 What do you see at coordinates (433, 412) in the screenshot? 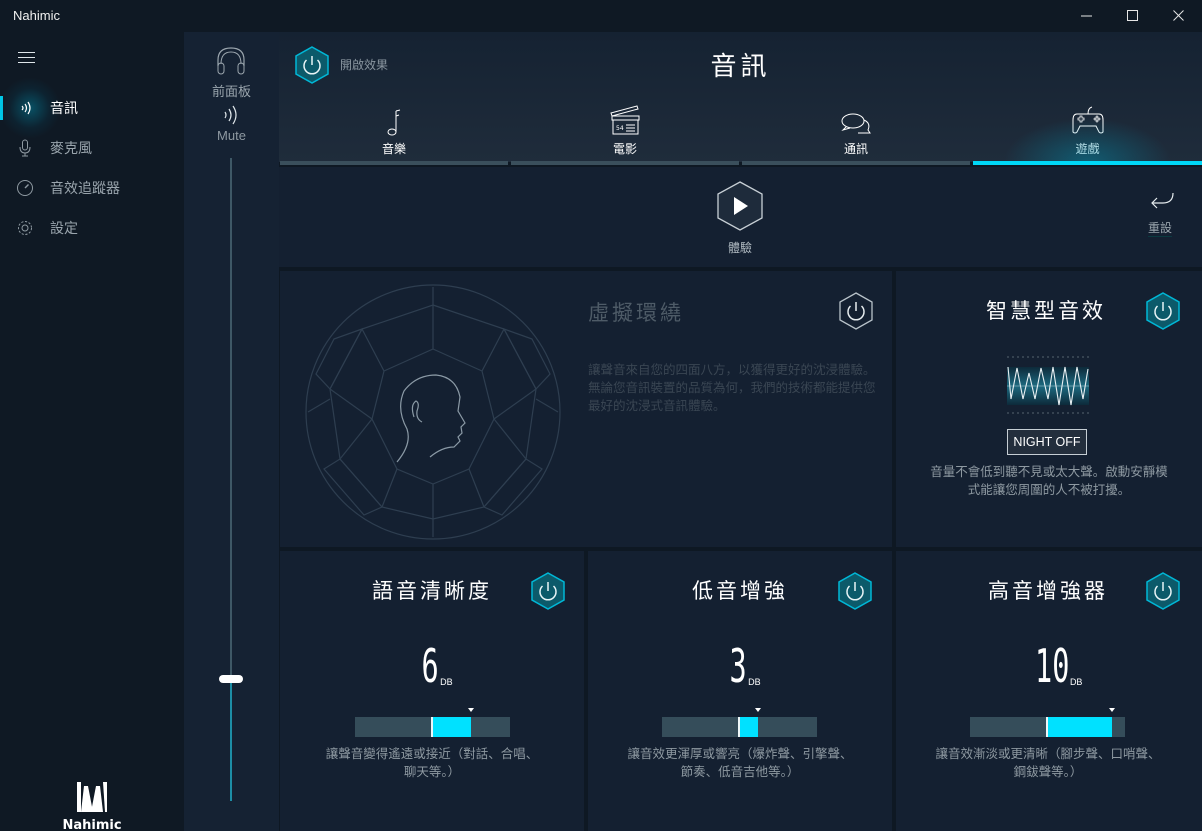
I see `head-sphere-illustration` at bounding box center [433, 412].